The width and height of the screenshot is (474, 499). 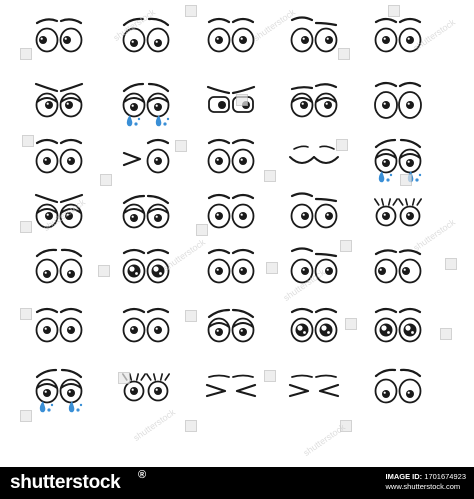 I want to click on eyes-sad-icon, so click(x=231, y=325).